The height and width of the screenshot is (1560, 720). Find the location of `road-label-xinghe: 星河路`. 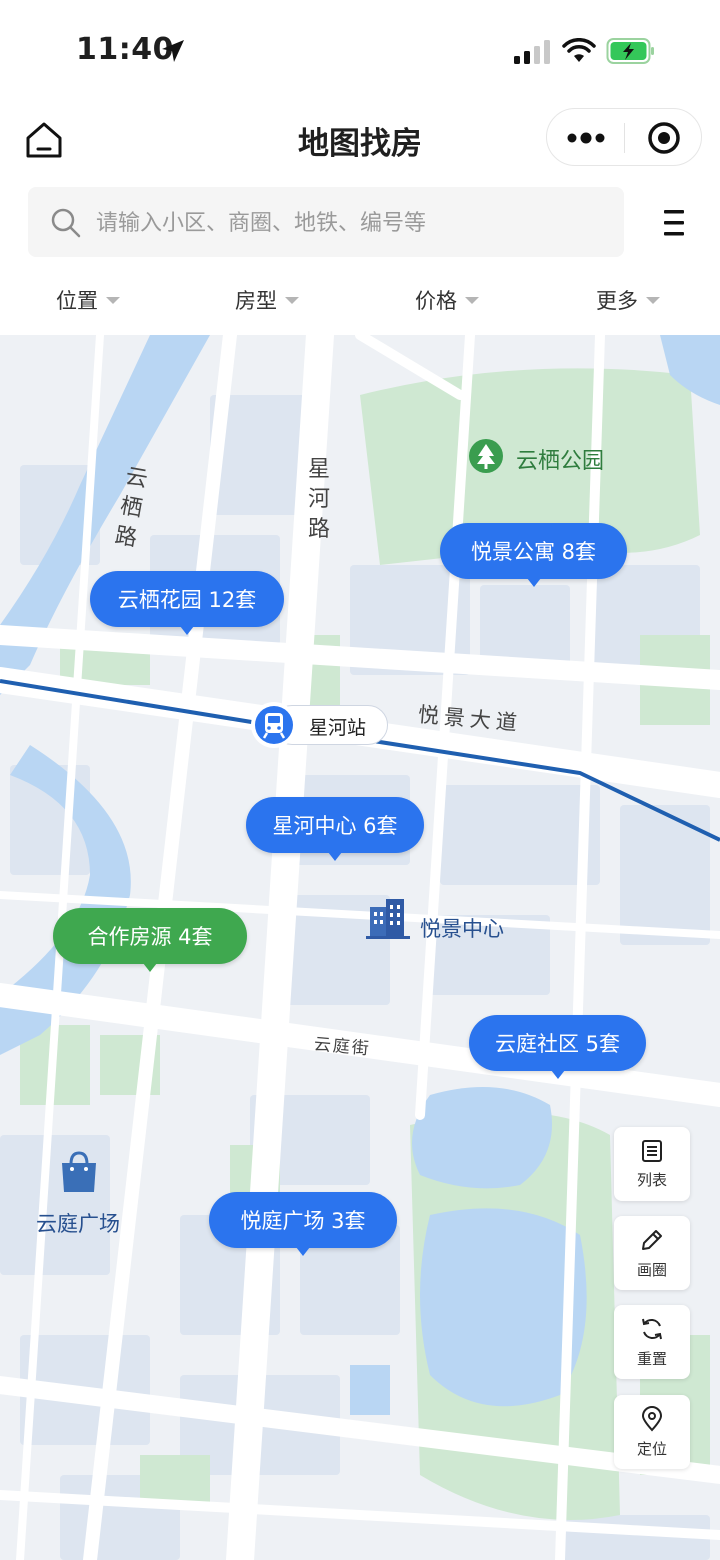

road-label-xinghe: 星河路 is located at coordinates (319, 499).